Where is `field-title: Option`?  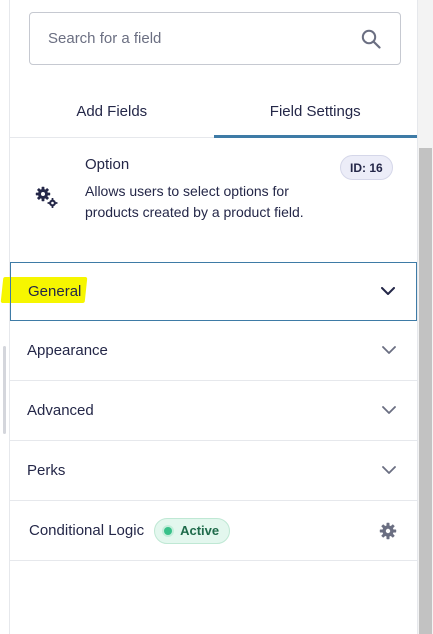
field-title: Option is located at coordinates (107, 164).